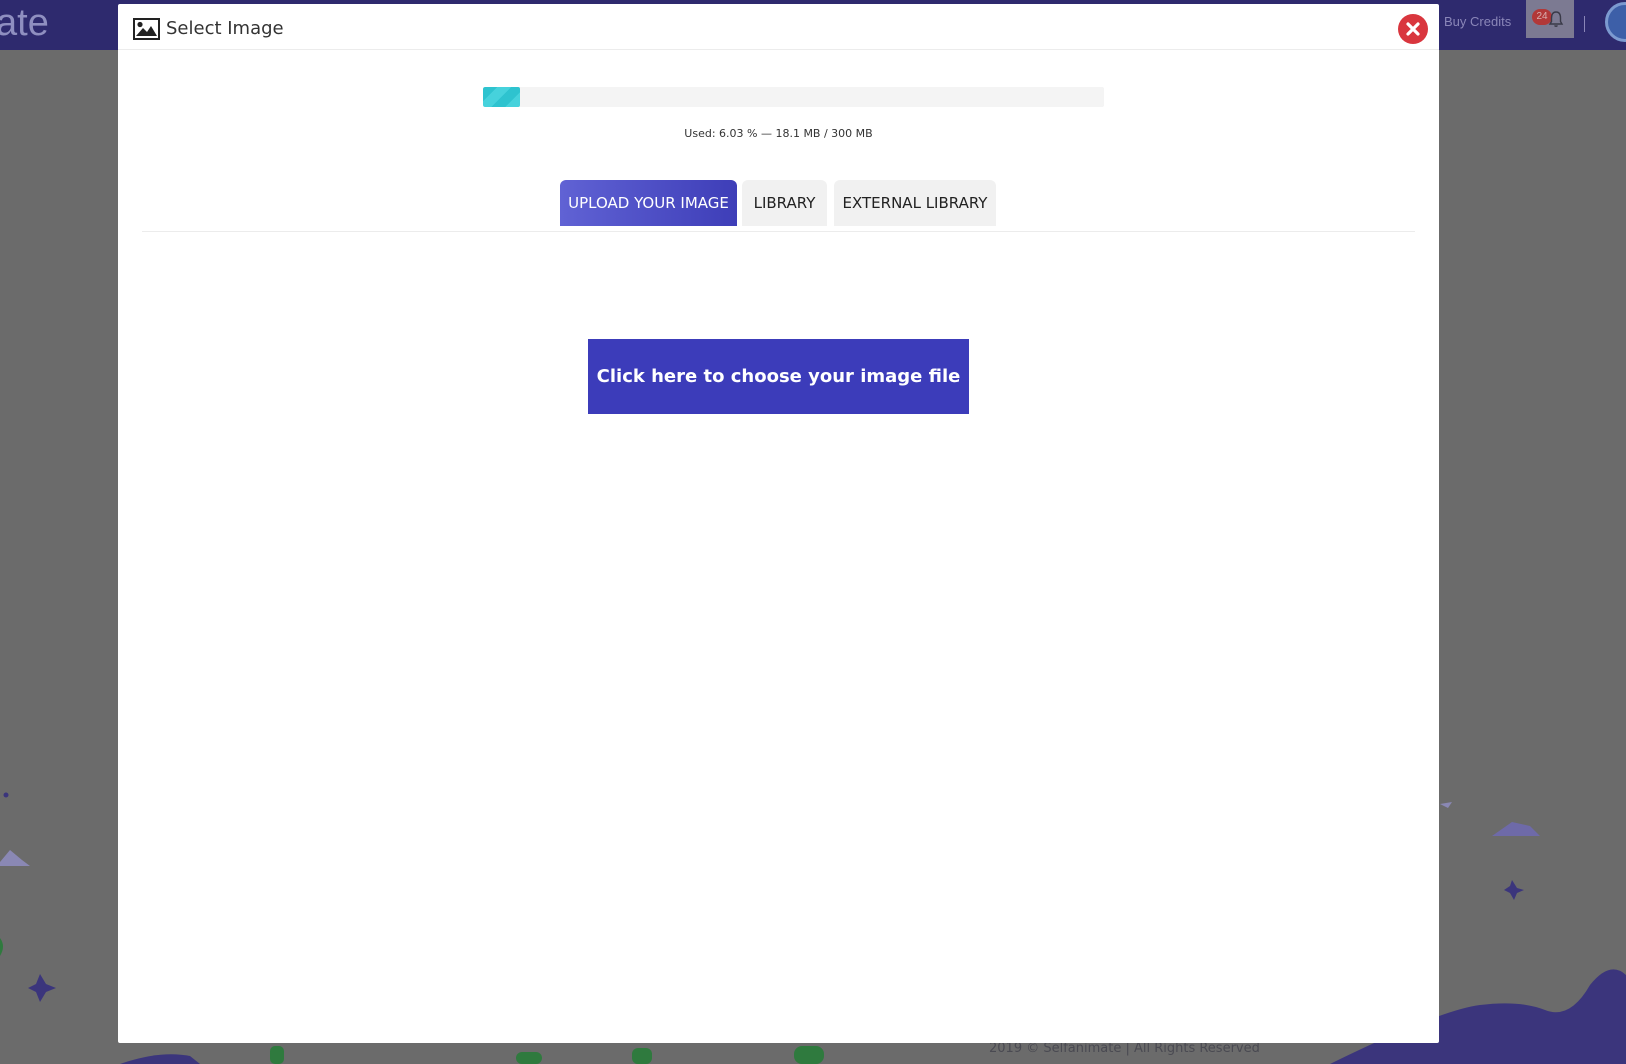  I want to click on choose-image-file-button: Click here to choose your image file, so click(778, 376).